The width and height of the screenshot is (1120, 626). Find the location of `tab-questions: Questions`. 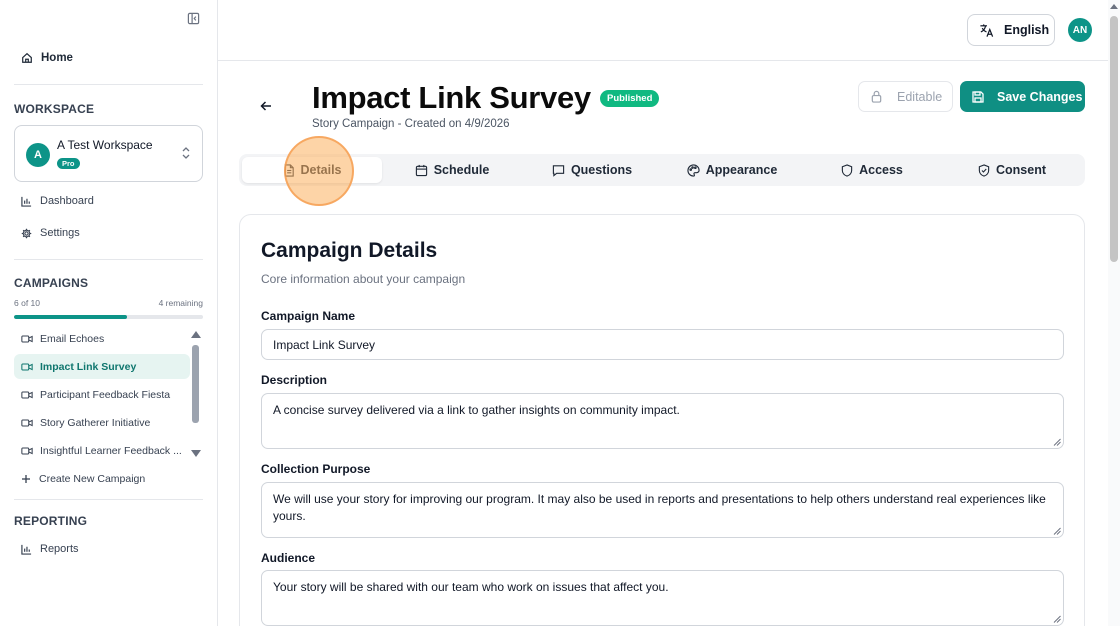

tab-questions: Questions is located at coordinates (592, 170).